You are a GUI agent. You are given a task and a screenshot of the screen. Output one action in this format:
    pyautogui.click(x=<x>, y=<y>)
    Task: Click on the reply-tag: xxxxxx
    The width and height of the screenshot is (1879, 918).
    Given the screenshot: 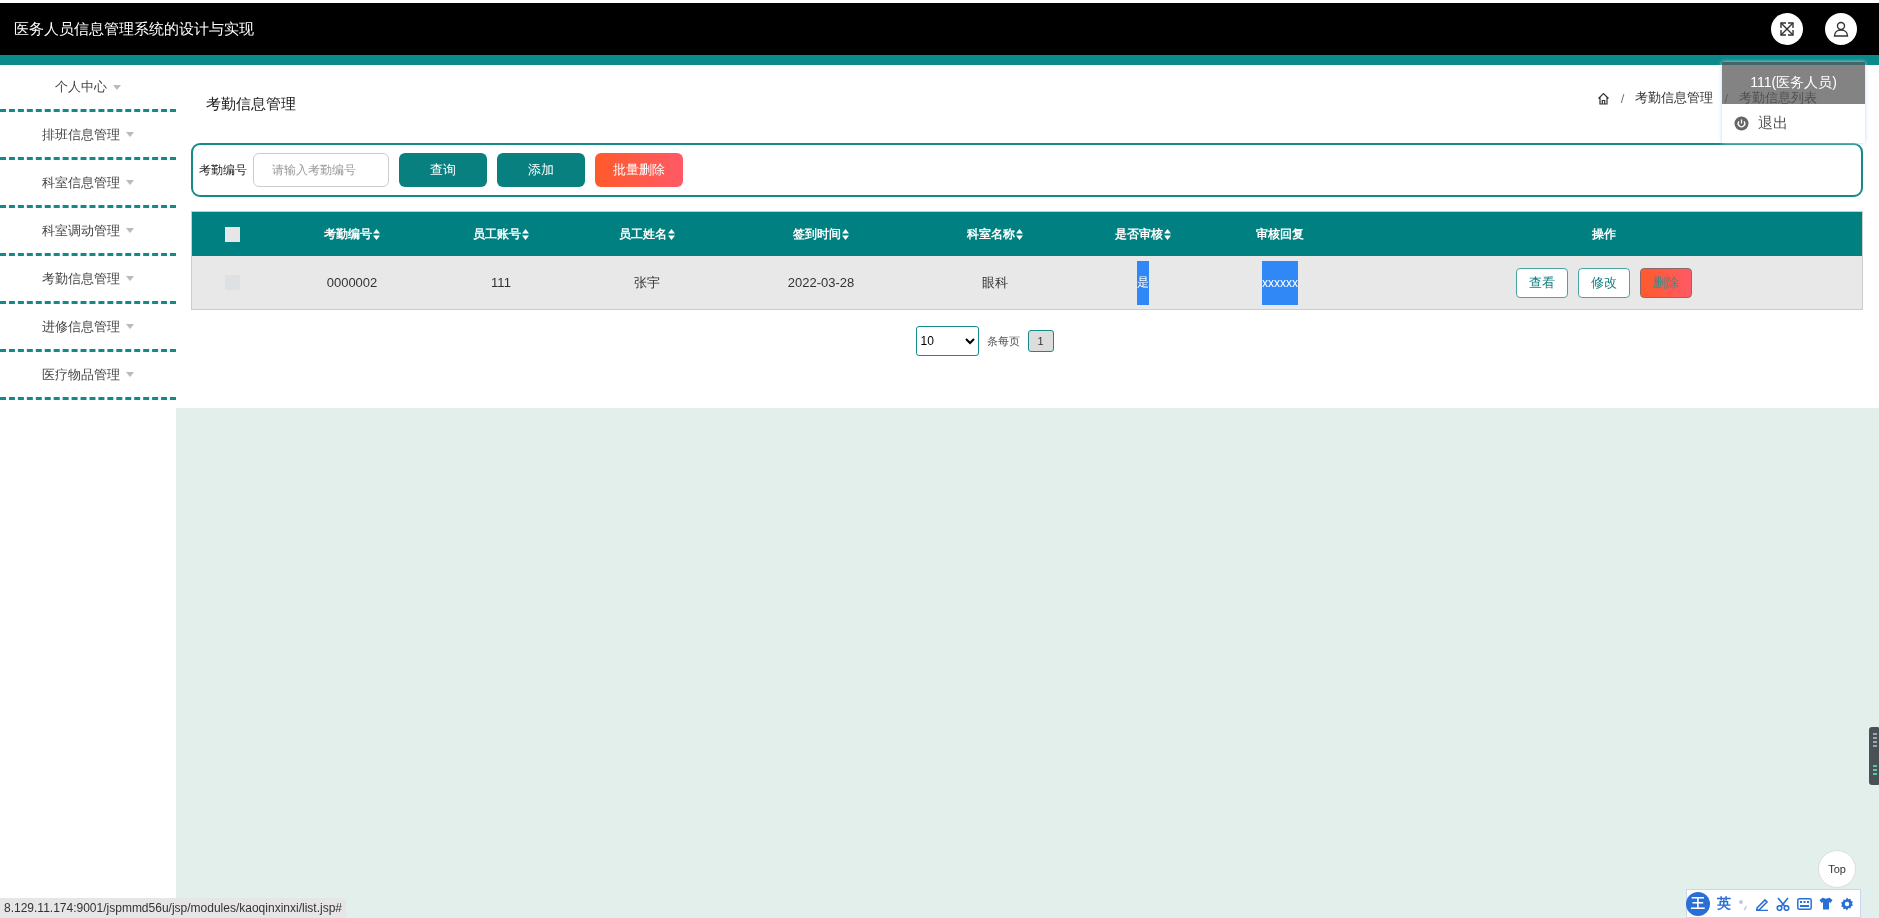 What is the action you would take?
    pyautogui.click(x=1280, y=282)
    